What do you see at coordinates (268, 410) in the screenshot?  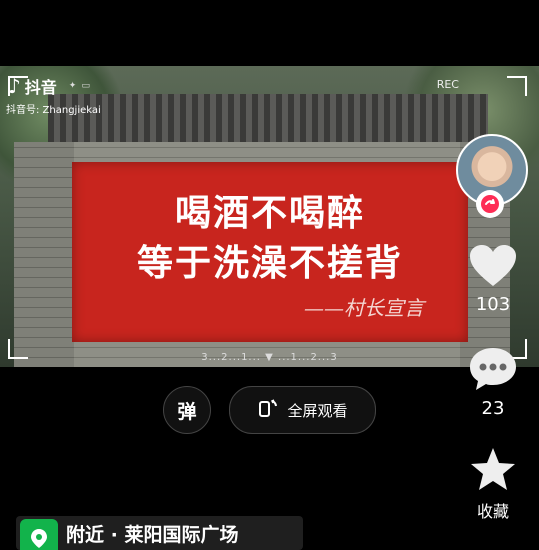 I see `fullscreen-icon` at bounding box center [268, 410].